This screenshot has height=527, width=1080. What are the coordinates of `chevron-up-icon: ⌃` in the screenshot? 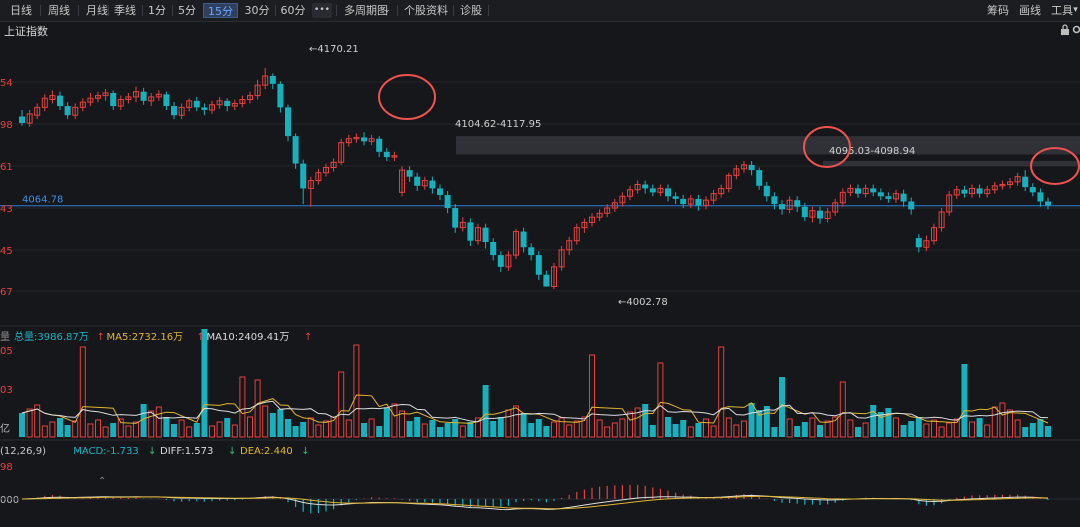 It's located at (102, 481).